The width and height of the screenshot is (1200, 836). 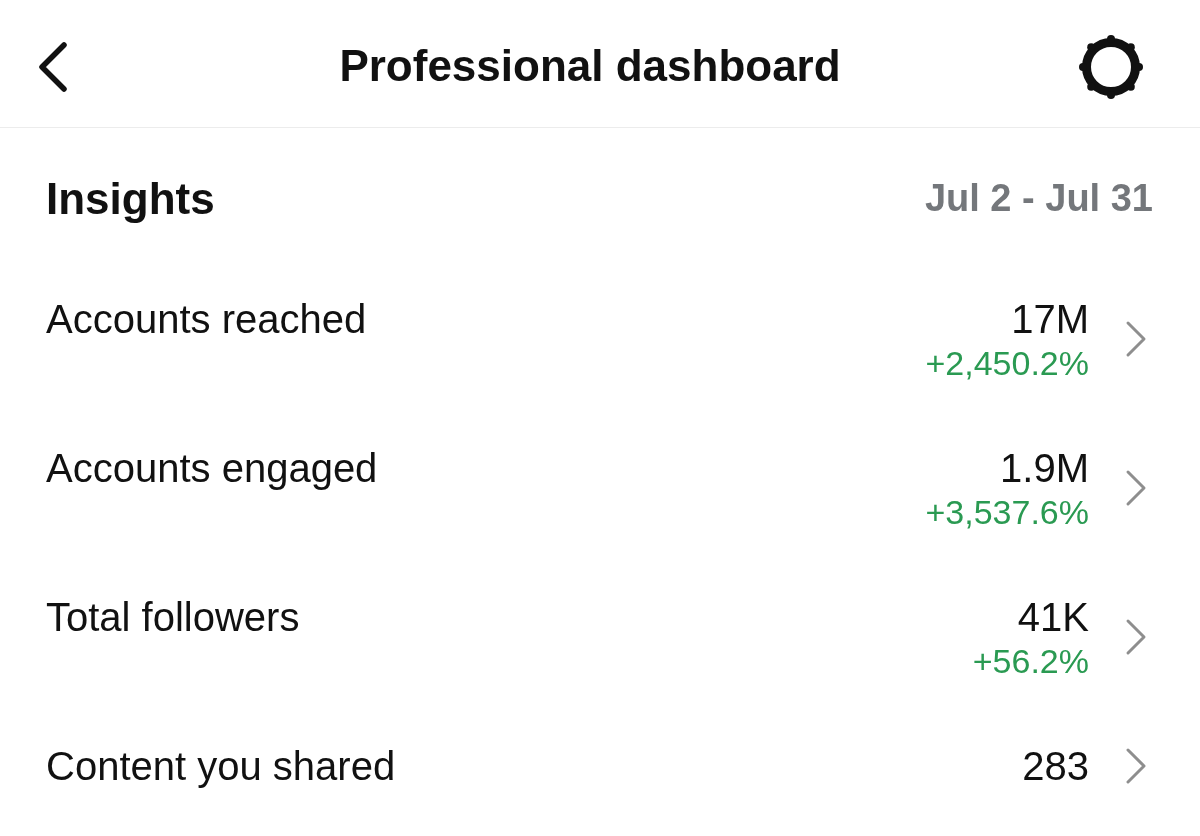 What do you see at coordinates (1044, 468) in the screenshot?
I see `metric-value: 1.9M` at bounding box center [1044, 468].